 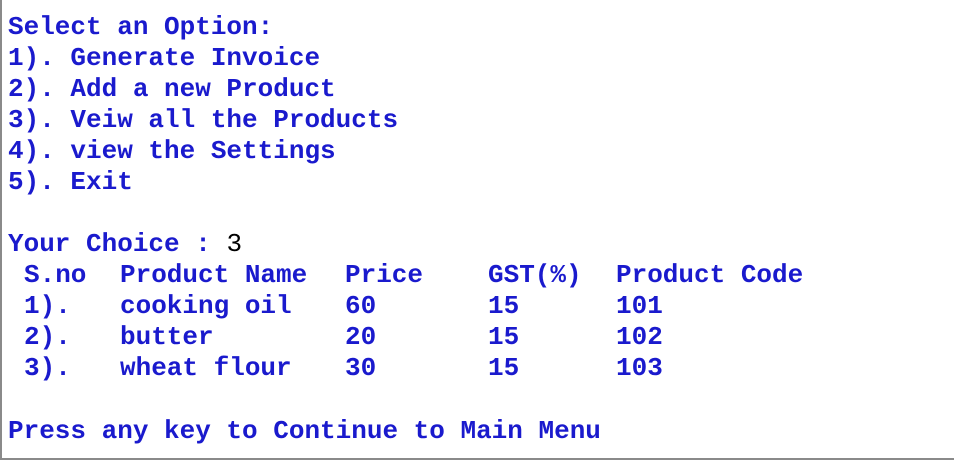 I want to click on menu-item-exit: 5). Exit, so click(x=70, y=182).